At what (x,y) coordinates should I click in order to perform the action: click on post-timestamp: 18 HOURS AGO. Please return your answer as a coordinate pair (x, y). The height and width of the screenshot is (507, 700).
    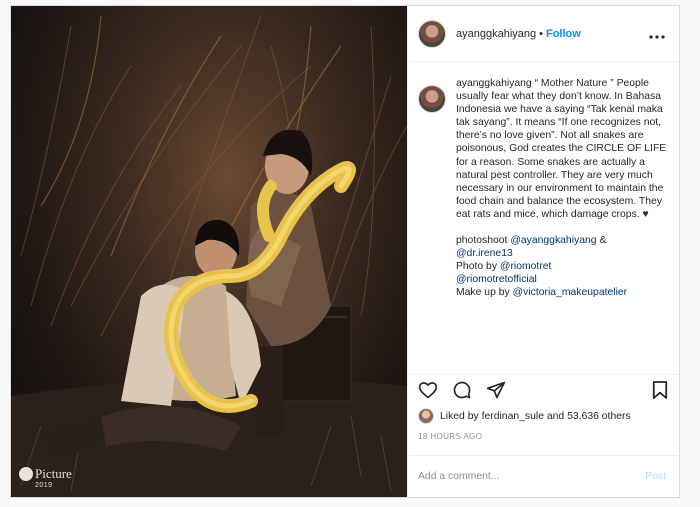
    Looking at the image, I should click on (450, 436).